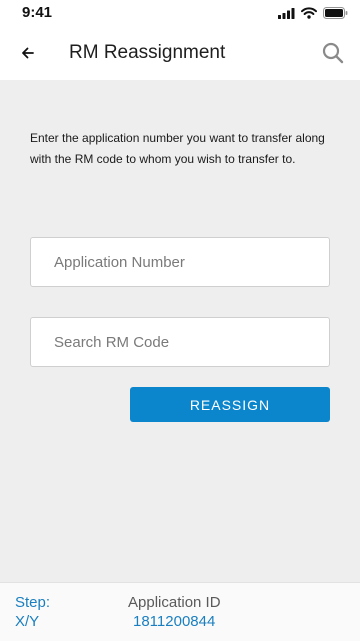 The height and width of the screenshot is (641, 360). I want to click on app-header: RM Reassignment, so click(180, 54).